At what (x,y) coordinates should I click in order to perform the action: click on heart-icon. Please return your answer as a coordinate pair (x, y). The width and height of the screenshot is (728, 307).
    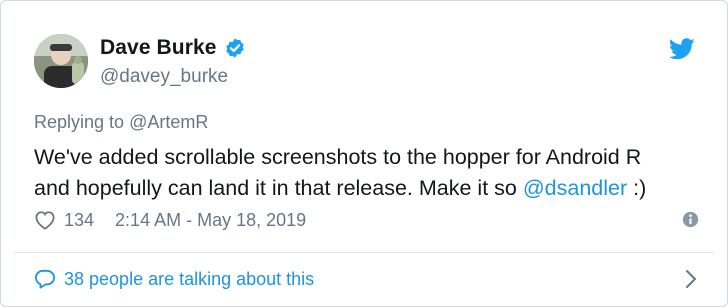
    Looking at the image, I should click on (45, 220).